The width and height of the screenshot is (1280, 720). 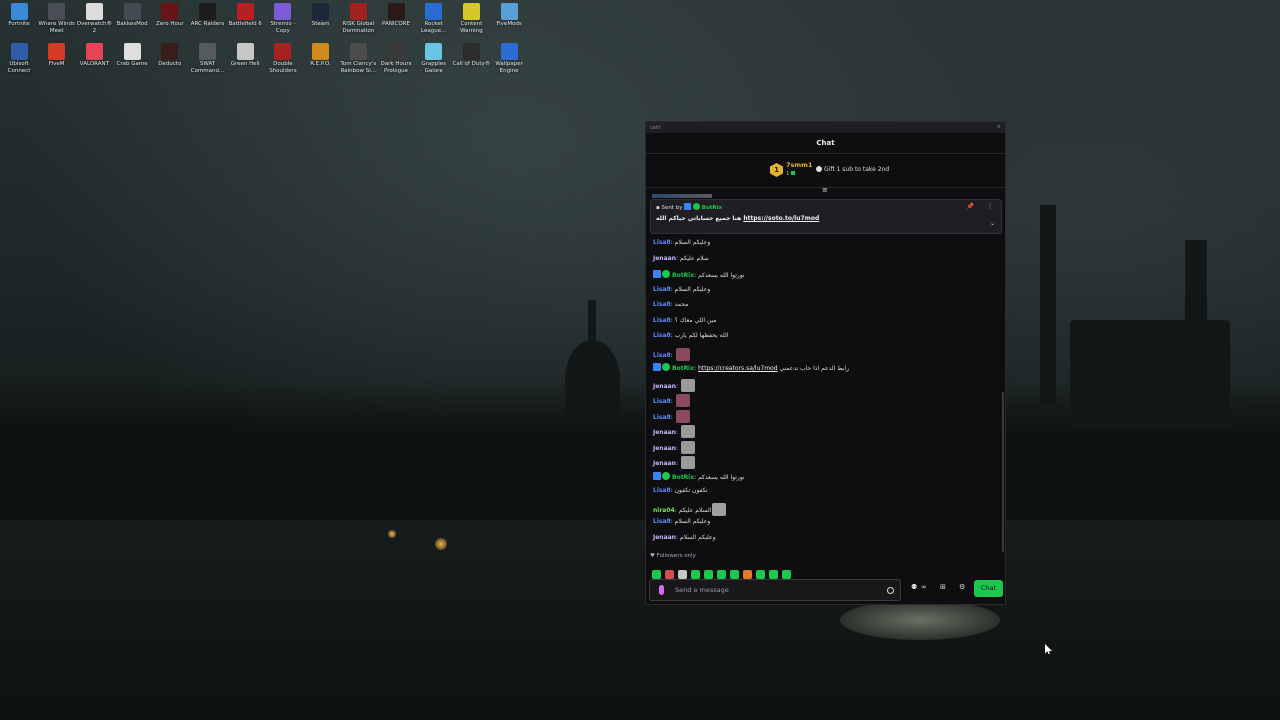 I want to click on desktop-icon: FiveMods, so click(x=509, y=14).